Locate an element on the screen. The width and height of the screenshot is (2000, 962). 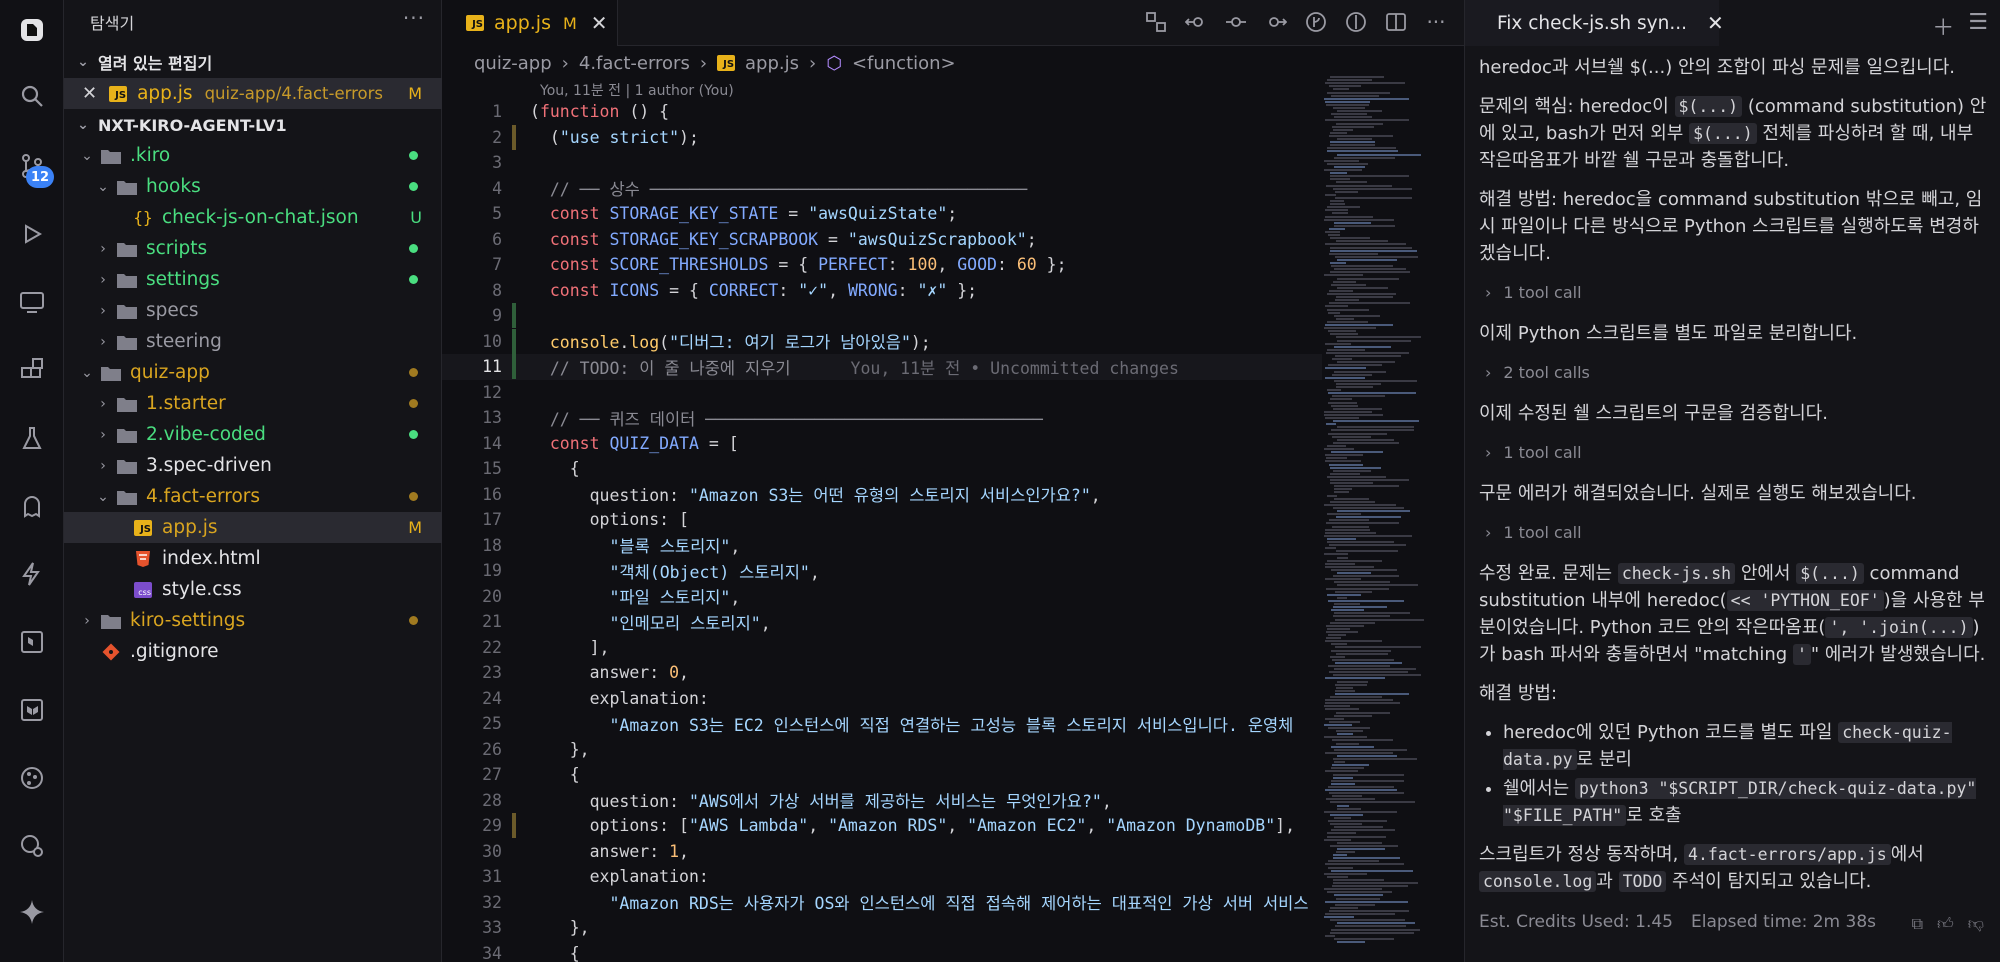
tree-item: css style.css is located at coordinates (253, 589).